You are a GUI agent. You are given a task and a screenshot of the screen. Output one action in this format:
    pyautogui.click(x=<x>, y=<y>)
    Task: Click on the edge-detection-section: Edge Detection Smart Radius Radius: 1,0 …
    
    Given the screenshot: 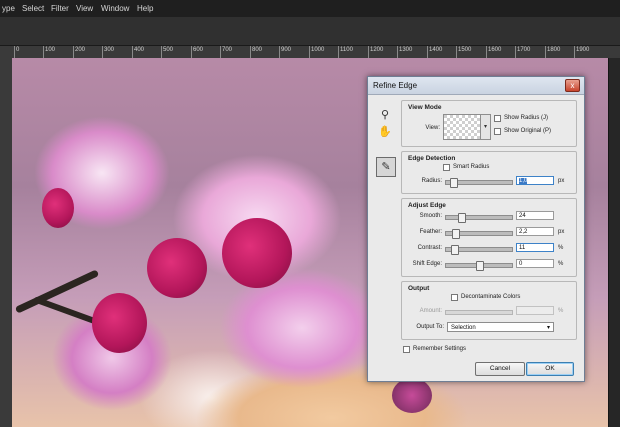 What is the action you would take?
    pyautogui.click(x=489, y=172)
    